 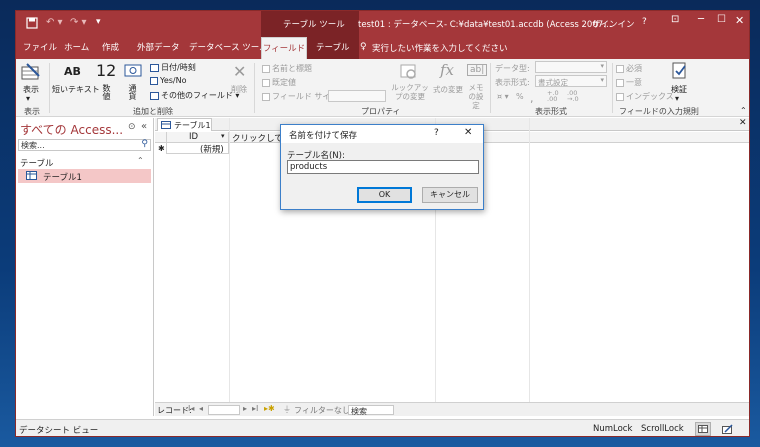 What do you see at coordinates (85, 267) in the screenshot?
I see `navigation-pane: すべての Access... ⊙ « 検索... ⚲ テーブル ⌃ テーブル1` at bounding box center [85, 267].